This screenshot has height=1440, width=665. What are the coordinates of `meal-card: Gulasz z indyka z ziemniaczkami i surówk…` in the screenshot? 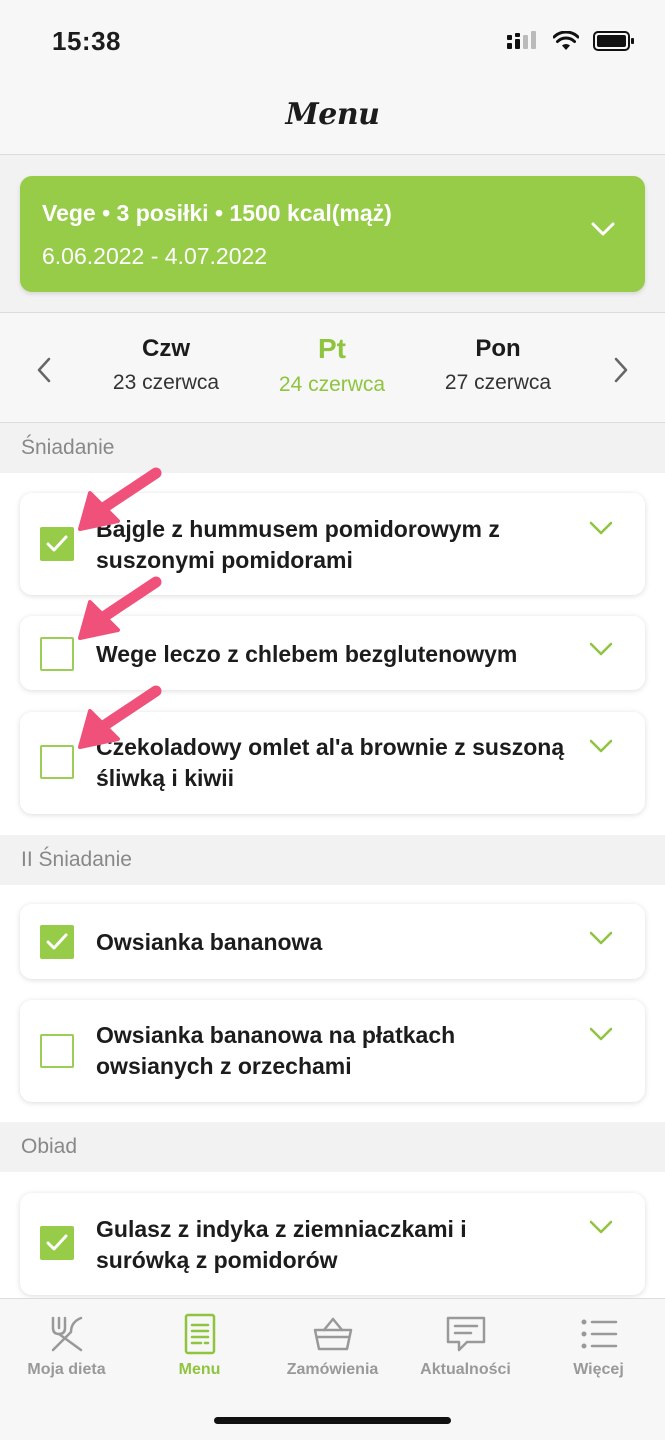 It's located at (332, 1244).